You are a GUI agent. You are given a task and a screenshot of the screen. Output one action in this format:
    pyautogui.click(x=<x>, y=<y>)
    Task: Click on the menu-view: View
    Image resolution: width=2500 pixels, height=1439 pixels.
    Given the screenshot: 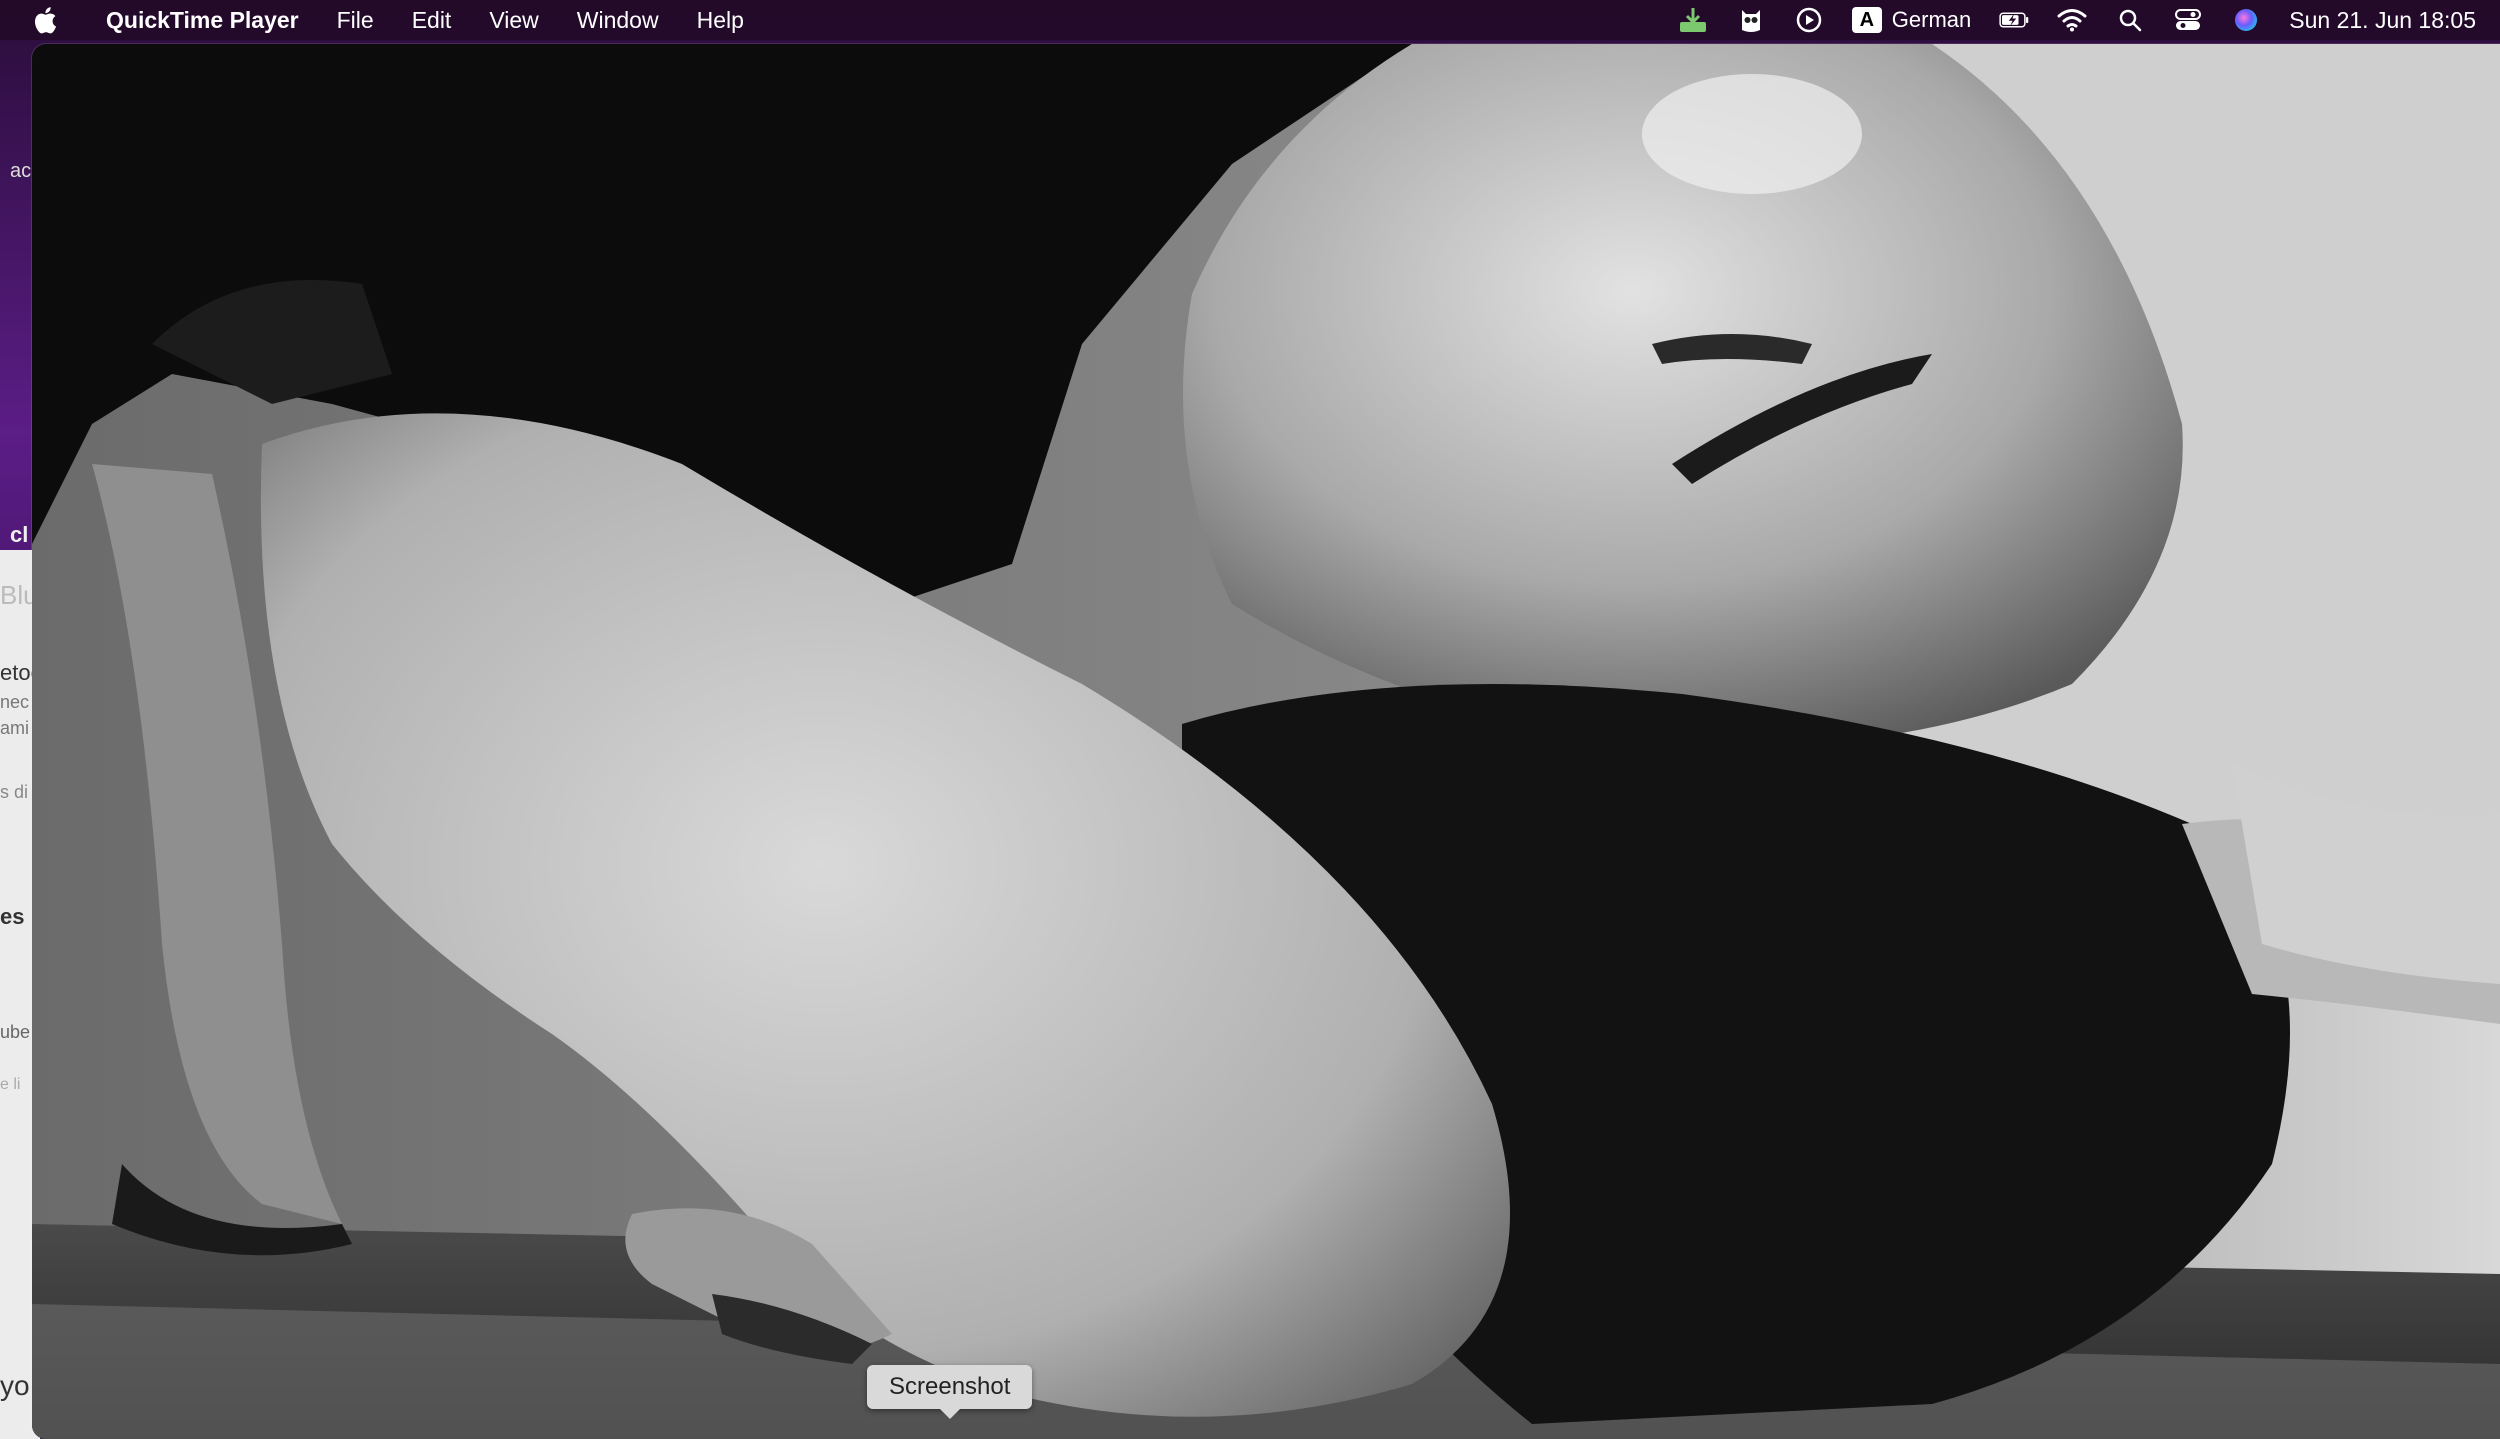 What is the action you would take?
    pyautogui.click(x=513, y=20)
    